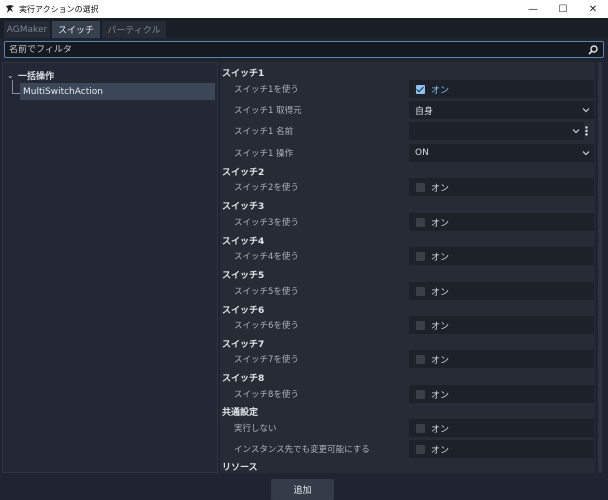  I want to click on switch6-use-checkbox: オン, so click(501, 325).